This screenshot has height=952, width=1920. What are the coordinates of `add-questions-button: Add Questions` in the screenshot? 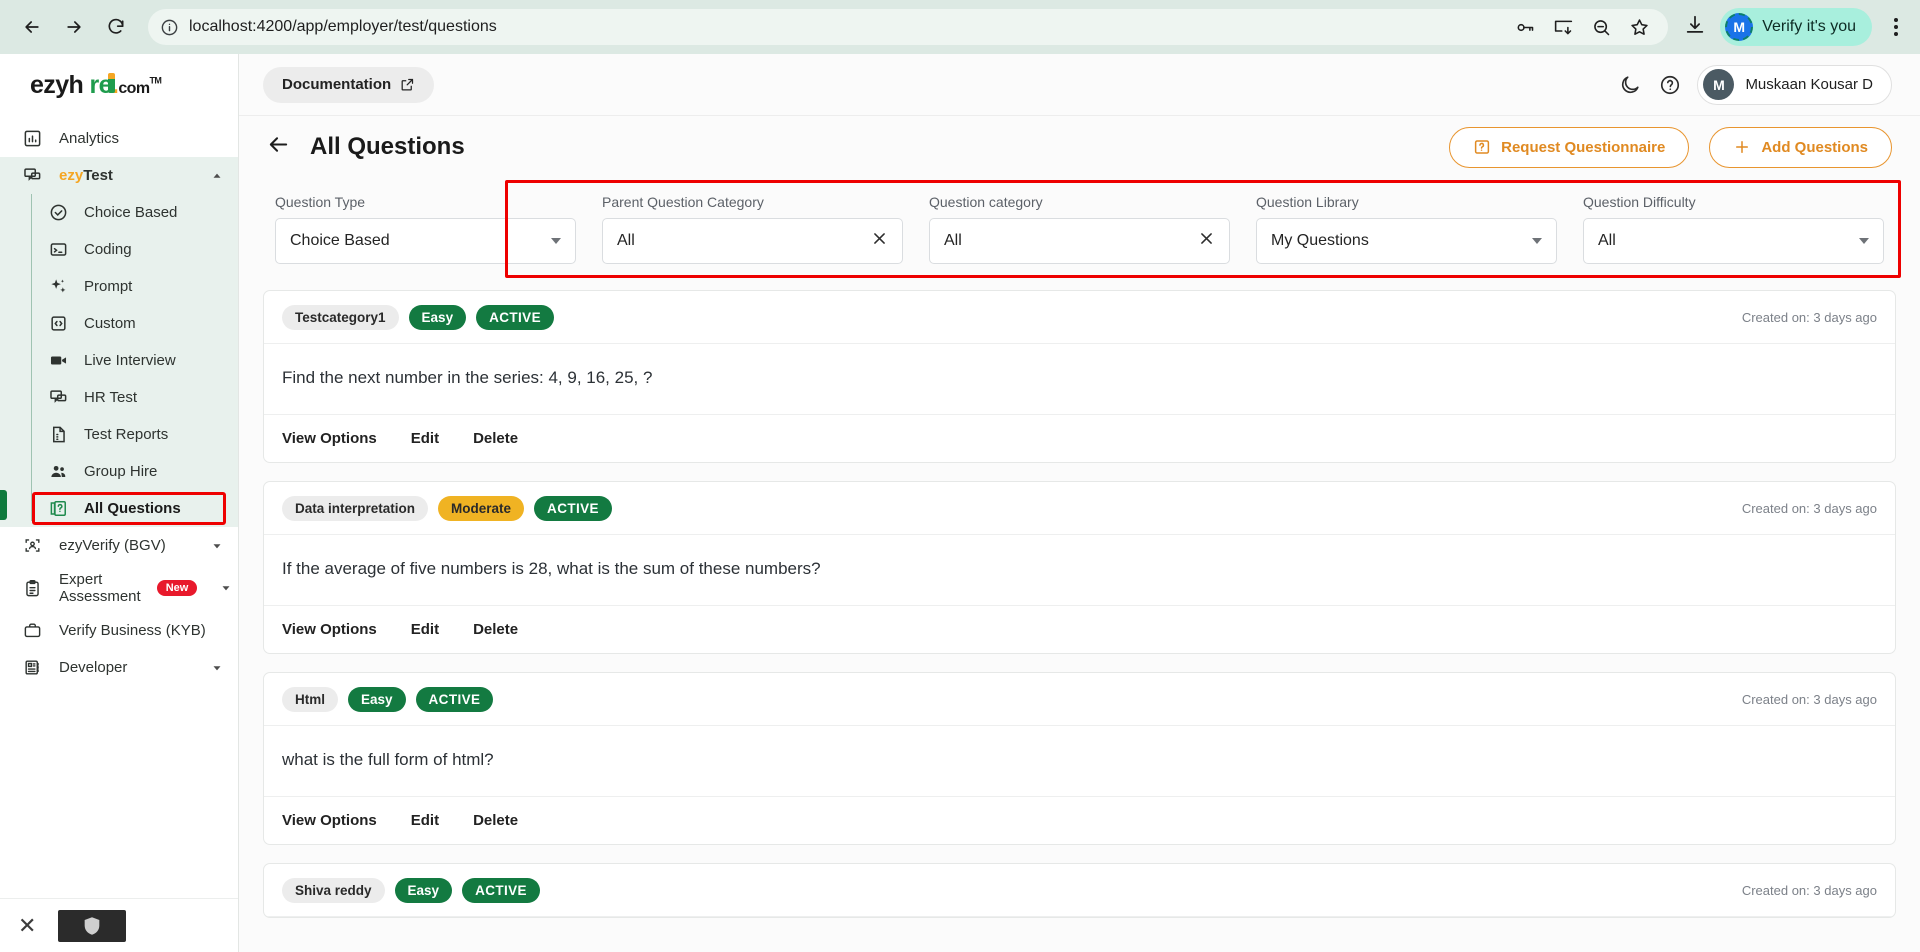 It's located at (1800, 147).